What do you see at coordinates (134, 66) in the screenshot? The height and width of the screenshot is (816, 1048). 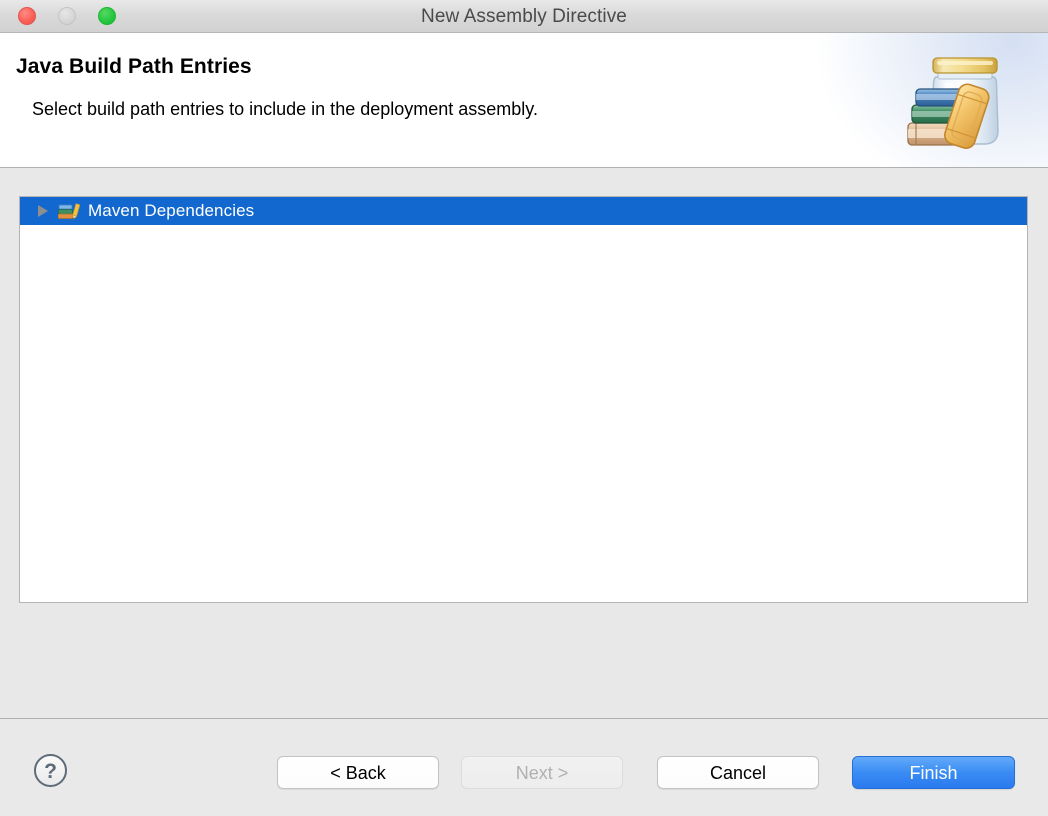 I see `page-title: Java Build Path Entries` at bounding box center [134, 66].